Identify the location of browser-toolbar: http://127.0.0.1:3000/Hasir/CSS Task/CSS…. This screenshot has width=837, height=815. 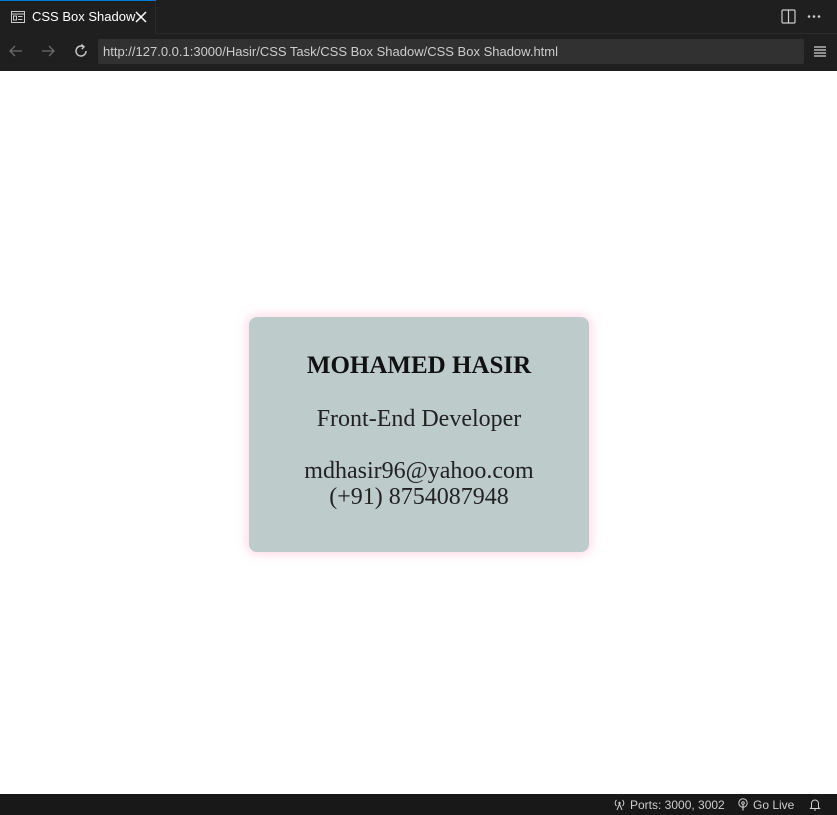
(418, 52).